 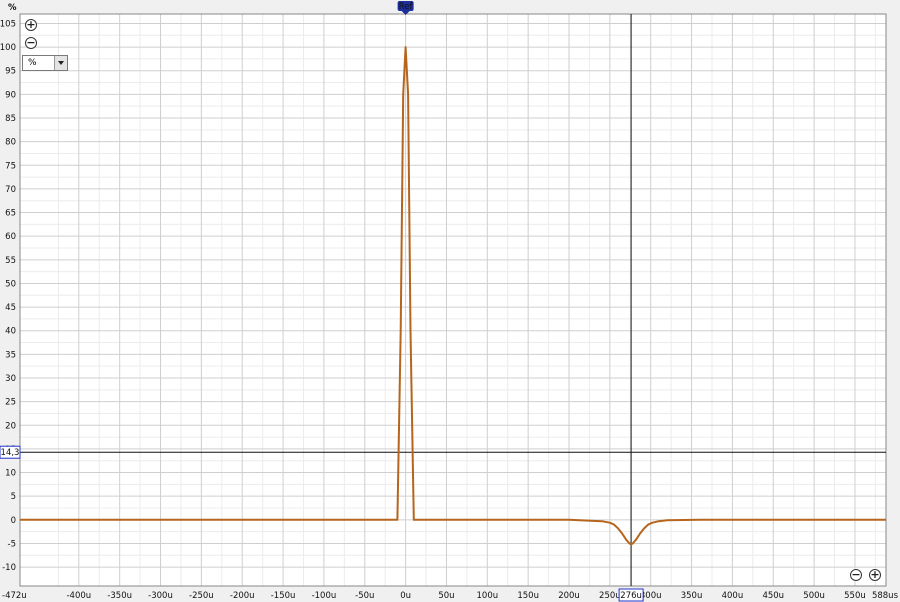 What do you see at coordinates (875, 575) in the screenshot?
I see `x-zoom-in-icon: +` at bounding box center [875, 575].